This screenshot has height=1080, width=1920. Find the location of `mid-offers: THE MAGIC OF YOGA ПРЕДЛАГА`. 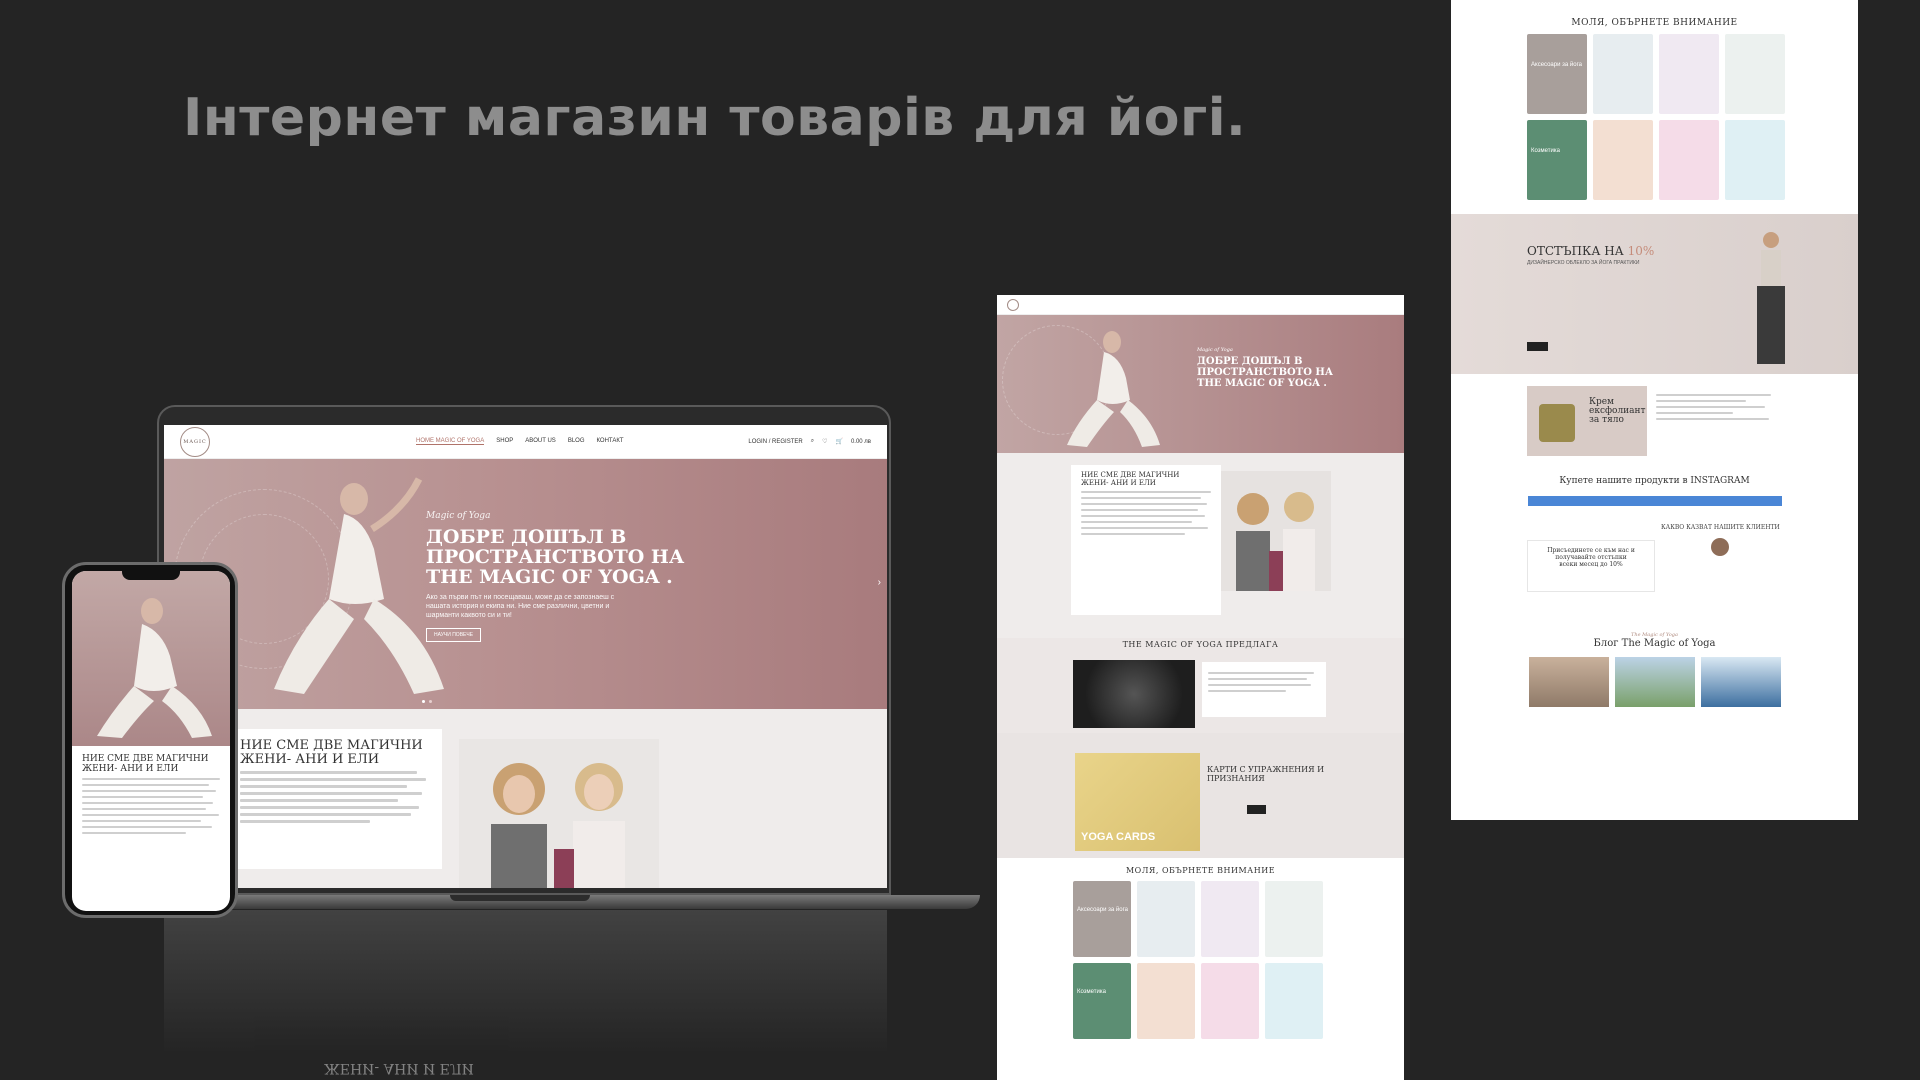

mid-offers: THE MAGIC OF YOGA ПРЕДЛАГА is located at coordinates (1200, 685).